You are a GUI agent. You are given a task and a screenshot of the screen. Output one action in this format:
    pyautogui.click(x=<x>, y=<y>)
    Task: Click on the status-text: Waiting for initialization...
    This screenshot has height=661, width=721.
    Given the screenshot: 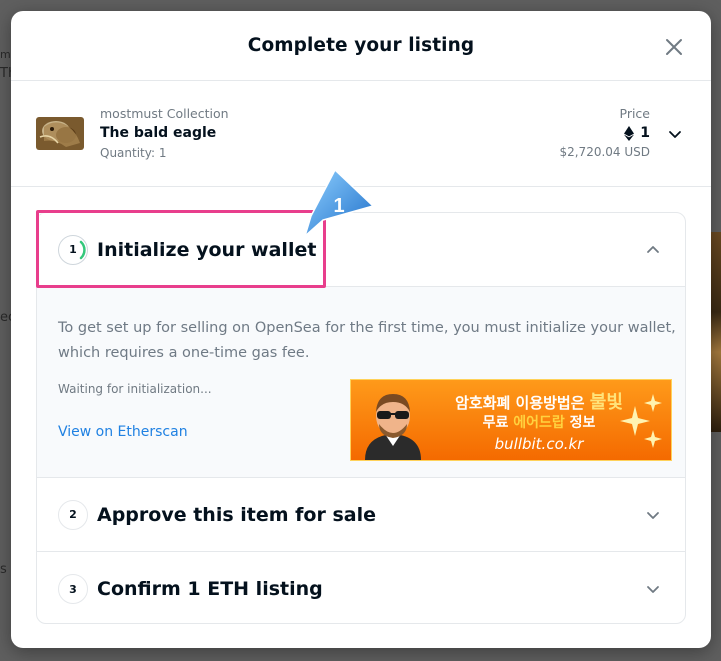 What is the action you would take?
    pyautogui.click(x=135, y=389)
    